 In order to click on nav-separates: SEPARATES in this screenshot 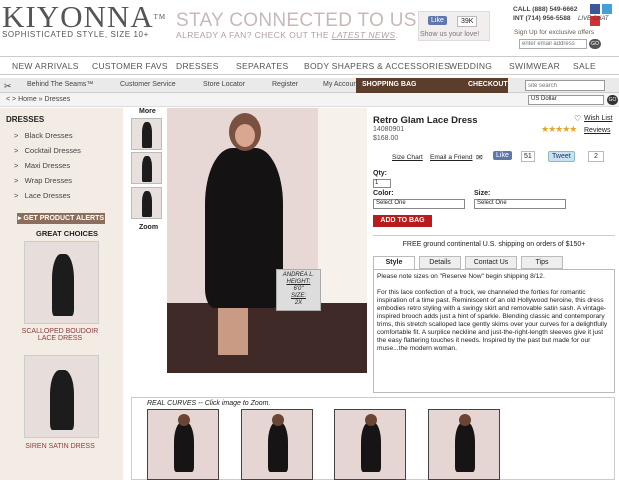, I will do `click(262, 66)`.